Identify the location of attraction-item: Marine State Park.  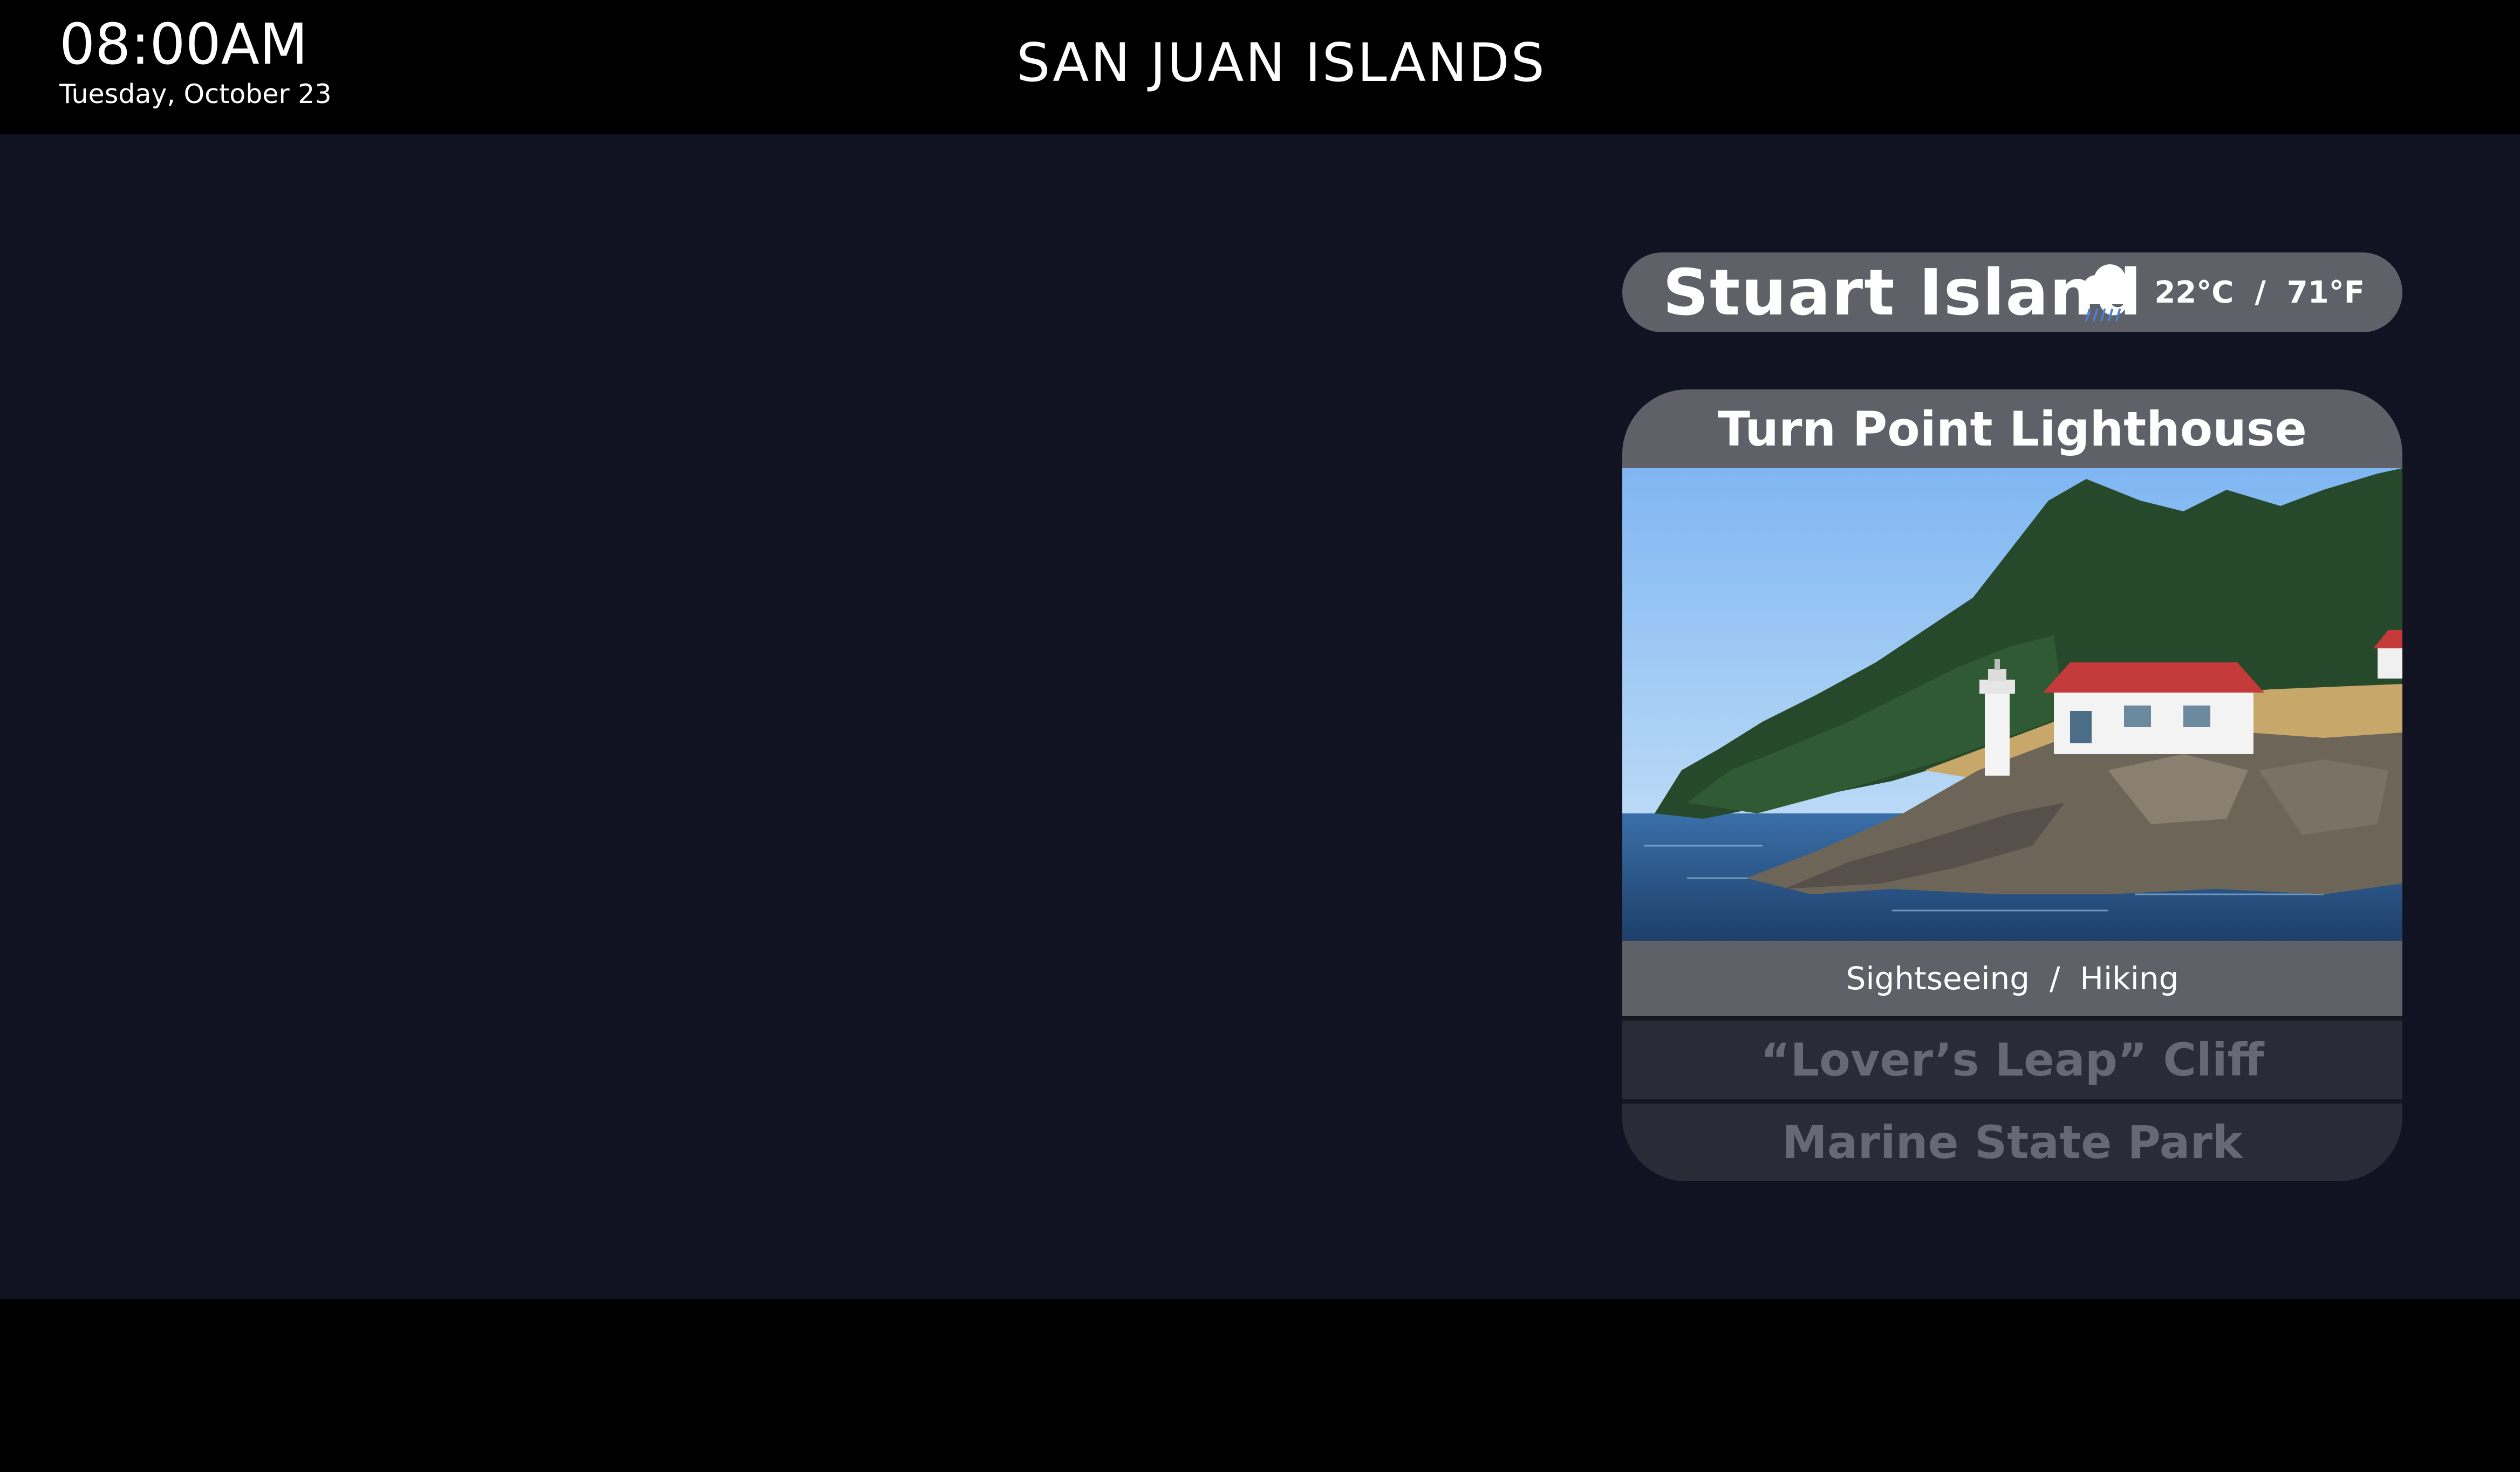
(2012, 1142).